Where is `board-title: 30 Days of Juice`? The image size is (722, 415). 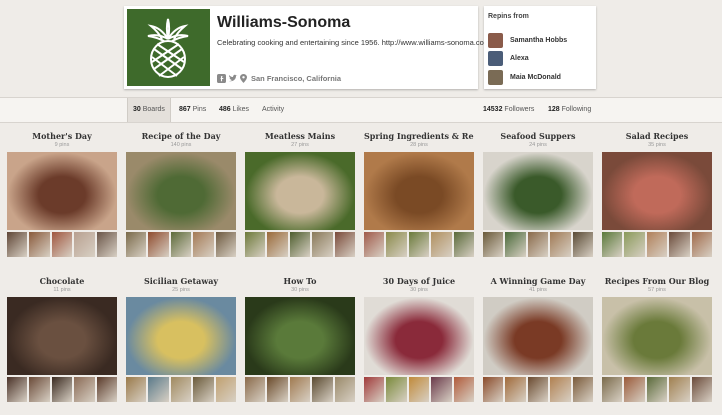
board-title: 30 Days of Juice is located at coordinates (419, 281).